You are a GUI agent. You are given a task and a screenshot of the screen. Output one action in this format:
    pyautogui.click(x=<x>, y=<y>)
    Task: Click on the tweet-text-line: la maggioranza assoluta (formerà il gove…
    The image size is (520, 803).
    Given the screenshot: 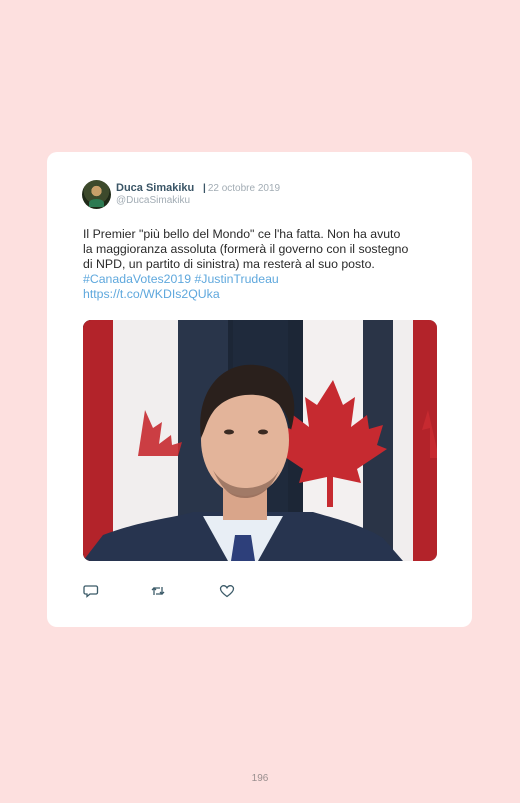 What is the action you would take?
    pyautogui.click(x=246, y=249)
    